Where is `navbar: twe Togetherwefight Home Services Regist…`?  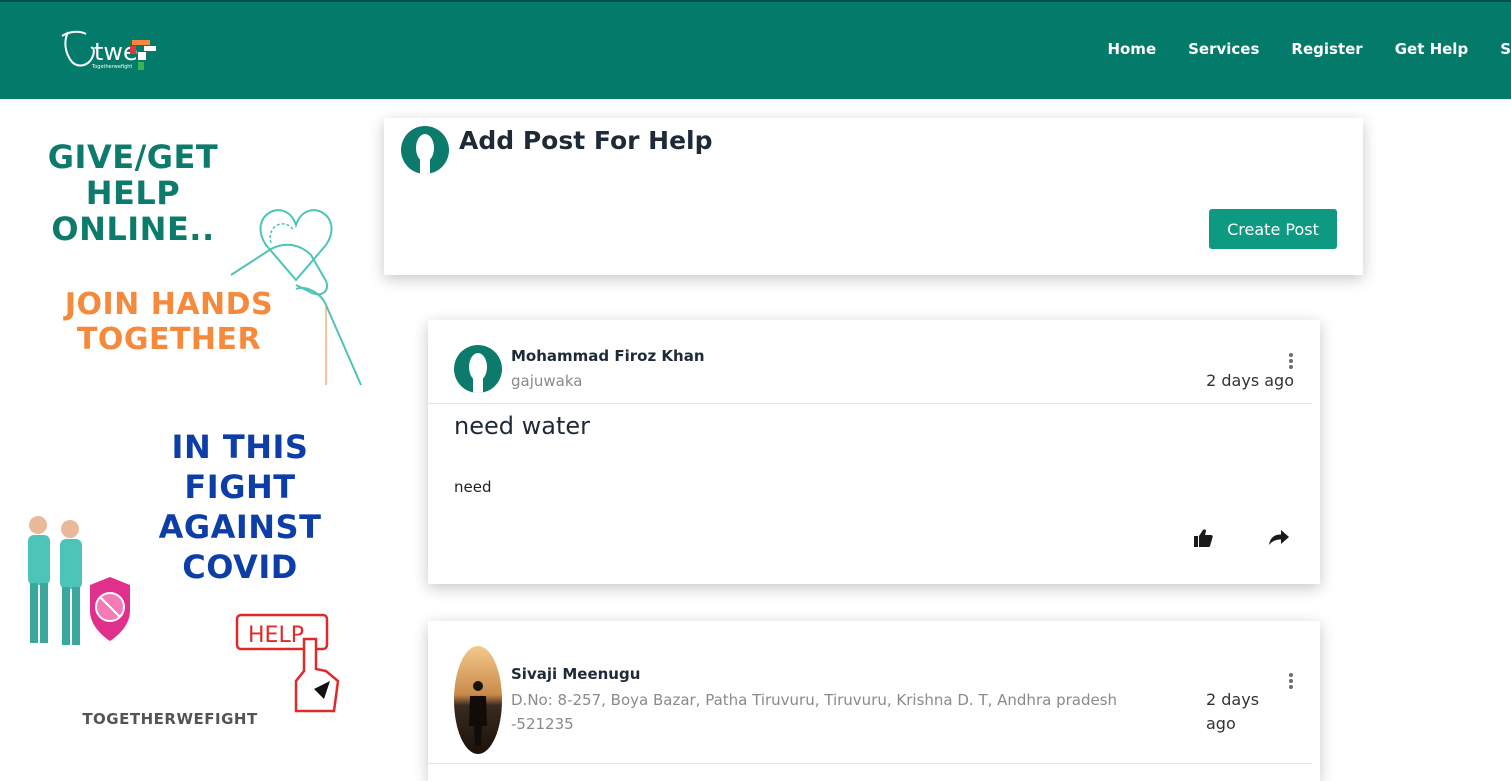
navbar: twe Togetherwefight Home Services Regist… is located at coordinates (755, 49).